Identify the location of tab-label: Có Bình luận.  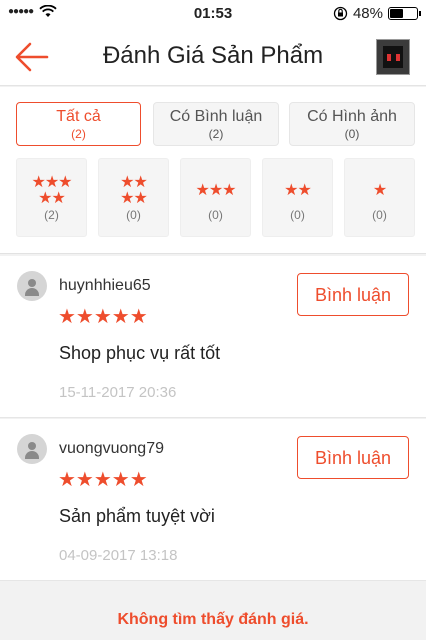
(216, 116).